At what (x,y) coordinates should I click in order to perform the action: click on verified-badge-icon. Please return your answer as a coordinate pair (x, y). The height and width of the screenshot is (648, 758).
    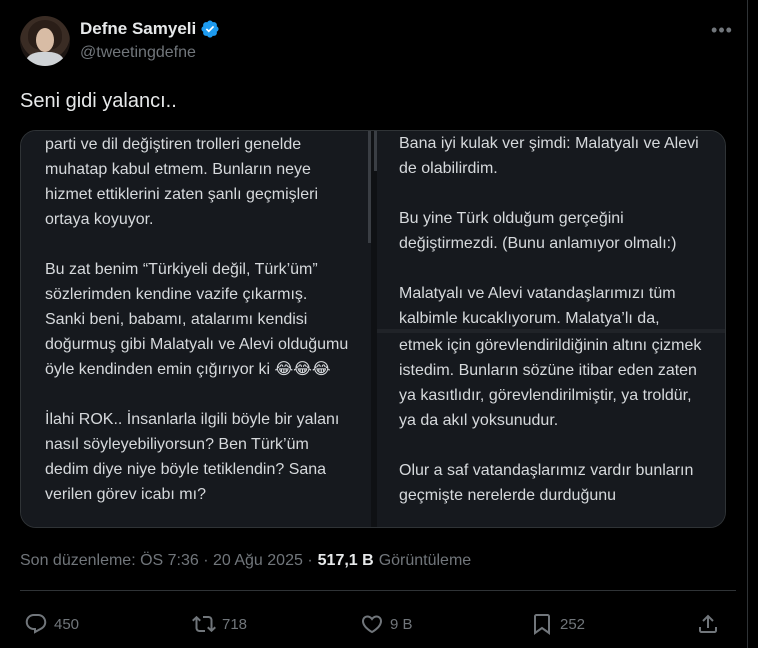
    Looking at the image, I should click on (210, 29).